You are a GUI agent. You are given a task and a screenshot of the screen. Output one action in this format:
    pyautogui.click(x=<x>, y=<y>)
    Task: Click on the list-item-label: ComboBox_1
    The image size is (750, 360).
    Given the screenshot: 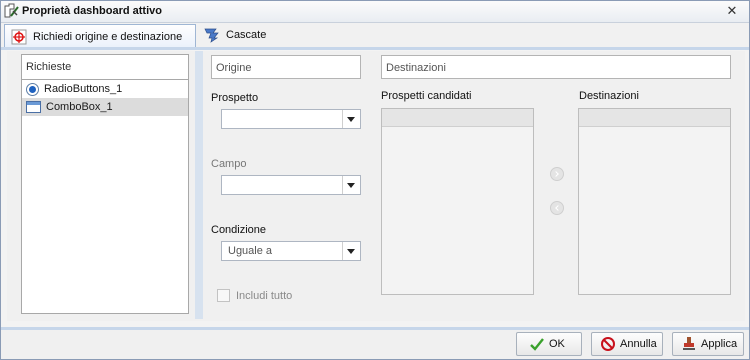 What is the action you would take?
    pyautogui.click(x=79, y=107)
    